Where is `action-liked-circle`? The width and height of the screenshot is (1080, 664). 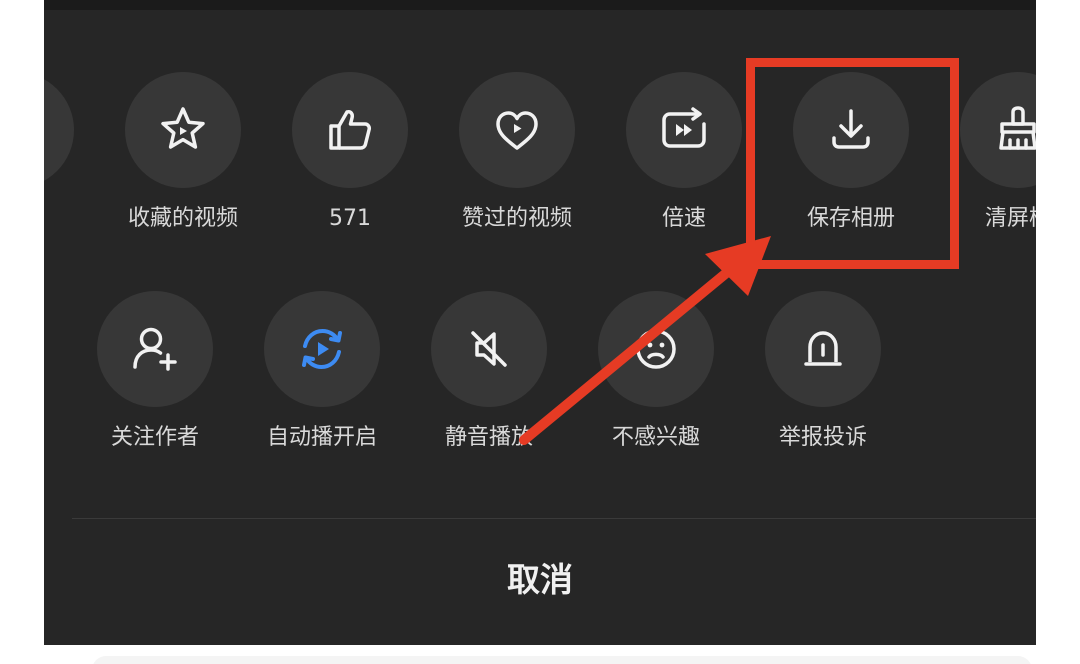
action-liked-circle is located at coordinates (517, 130).